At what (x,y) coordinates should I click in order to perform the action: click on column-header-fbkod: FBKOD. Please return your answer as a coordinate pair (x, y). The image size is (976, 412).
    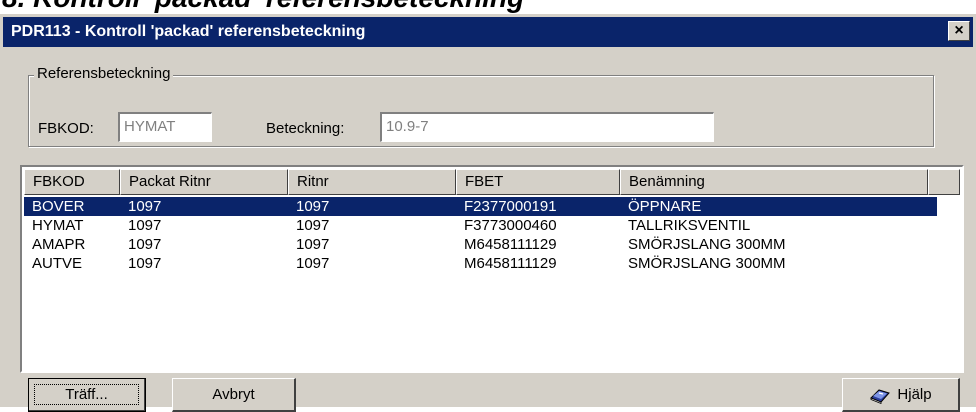
    Looking at the image, I should click on (72, 182).